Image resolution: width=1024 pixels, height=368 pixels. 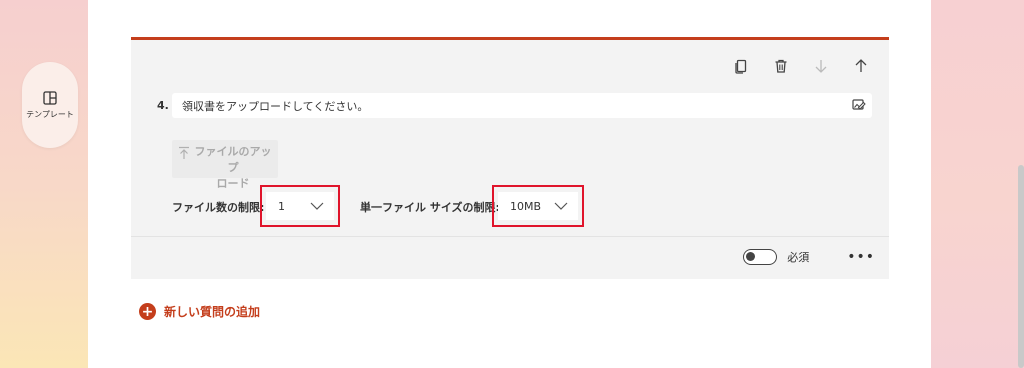 What do you see at coordinates (751, 256) in the screenshot?
I see `toggle-knob` at bounding box center [751, 256].